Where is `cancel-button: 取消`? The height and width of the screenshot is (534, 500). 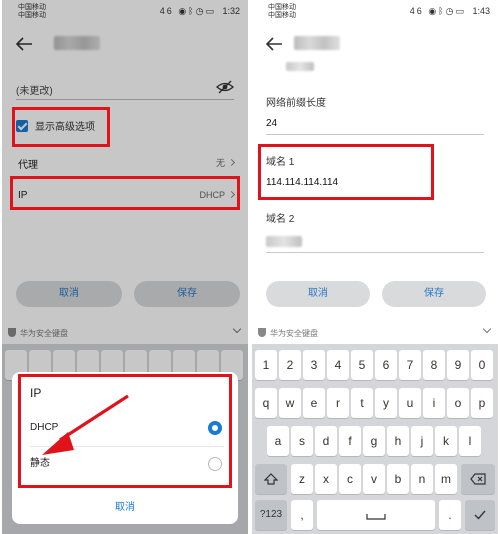
cancel-button: 取消 is located at coordinates (318, 294).